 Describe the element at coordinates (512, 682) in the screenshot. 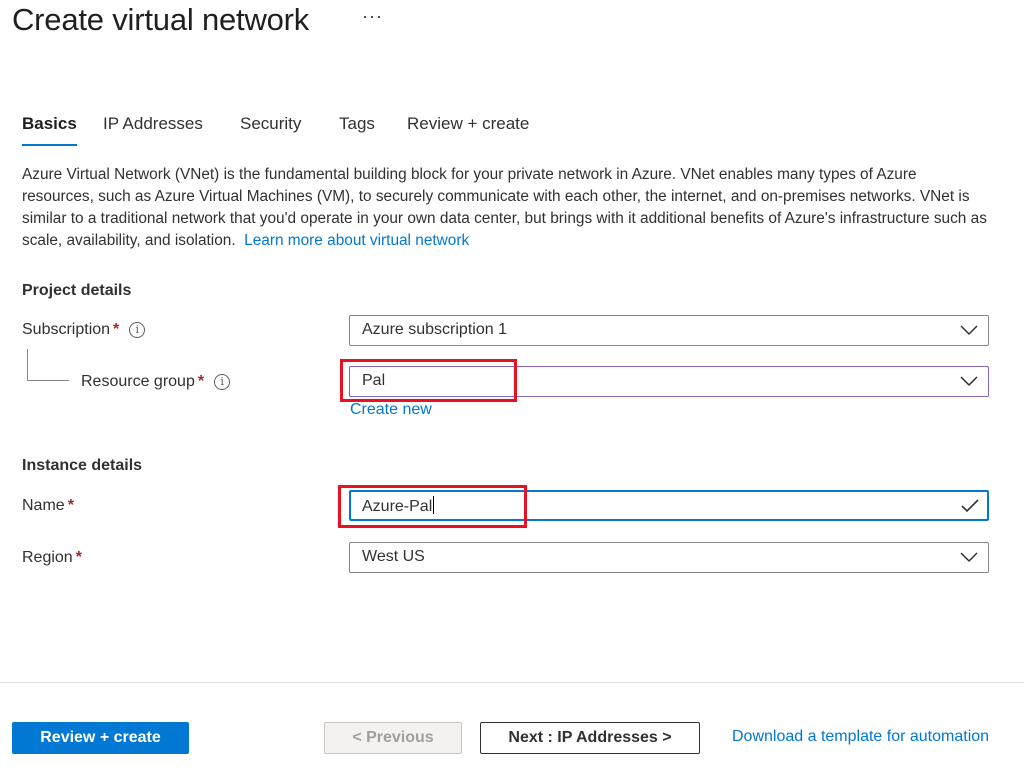

I see `footer-divider` at that location.